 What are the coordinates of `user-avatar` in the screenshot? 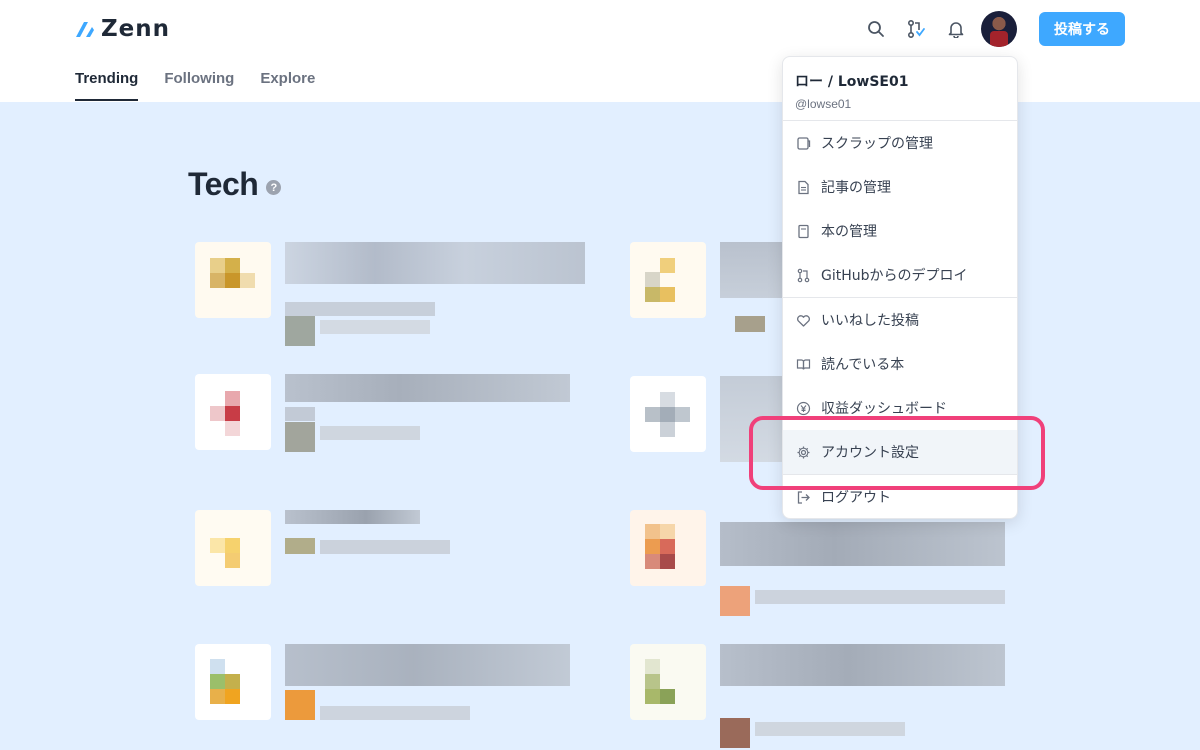 It's located at (999, 29).